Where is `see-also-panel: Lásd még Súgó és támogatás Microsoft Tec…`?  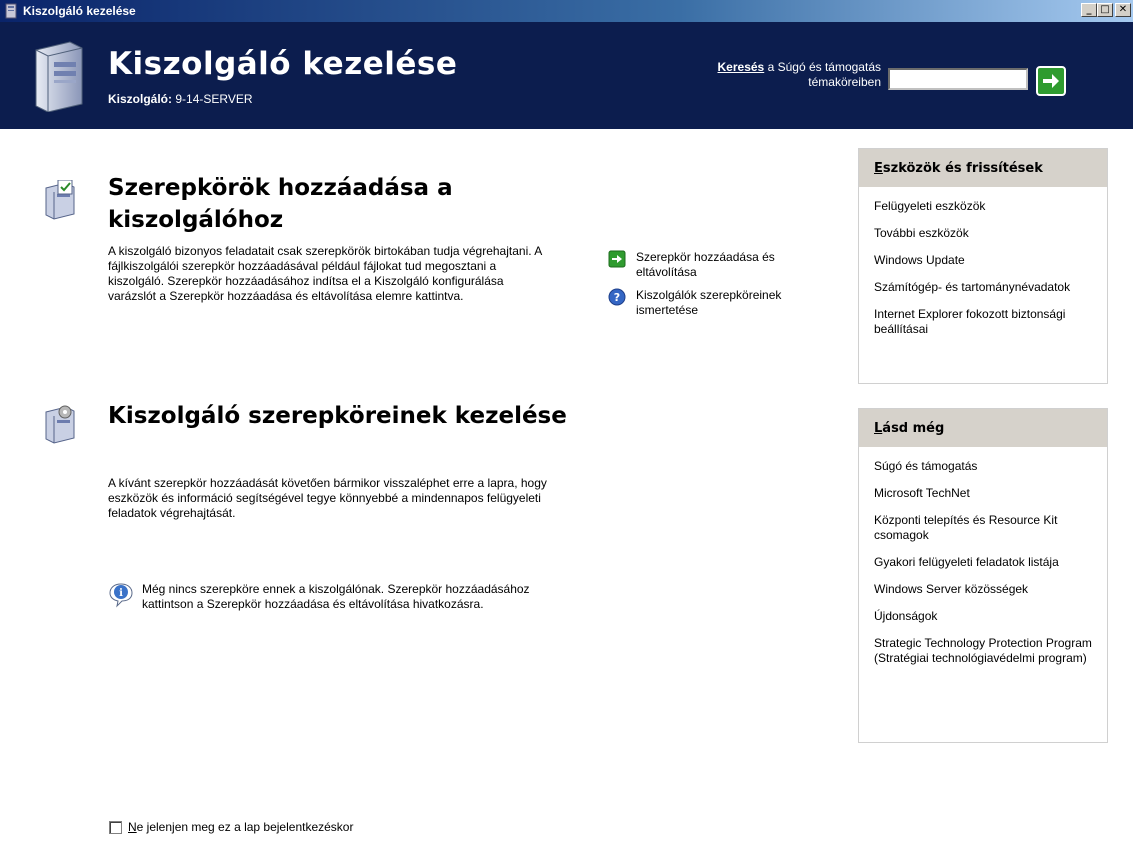 see-also-panel: Lásd még Súgó és támogatás Microsoft Tec… is located at coordinates (983, 575).